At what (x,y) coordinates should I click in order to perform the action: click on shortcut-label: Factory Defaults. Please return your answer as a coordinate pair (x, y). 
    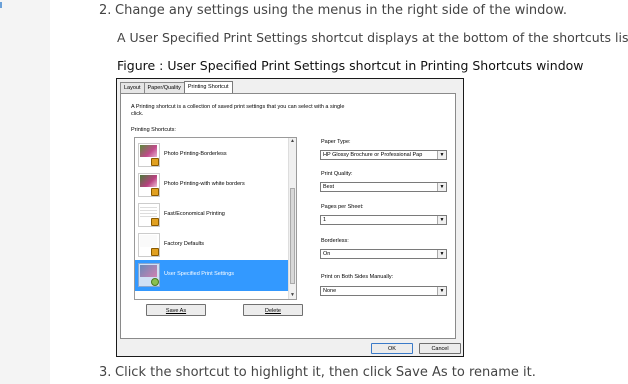
    Looking at the image, I should click on (184, 244).